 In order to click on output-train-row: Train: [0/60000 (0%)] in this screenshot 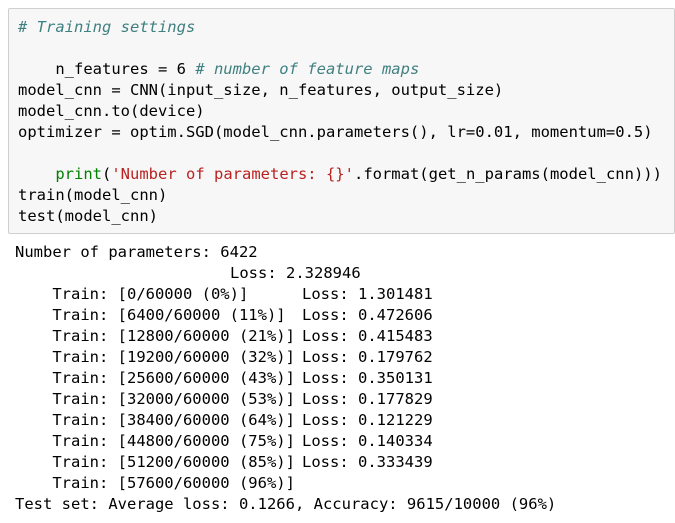, I will do `click(131, 283)`.